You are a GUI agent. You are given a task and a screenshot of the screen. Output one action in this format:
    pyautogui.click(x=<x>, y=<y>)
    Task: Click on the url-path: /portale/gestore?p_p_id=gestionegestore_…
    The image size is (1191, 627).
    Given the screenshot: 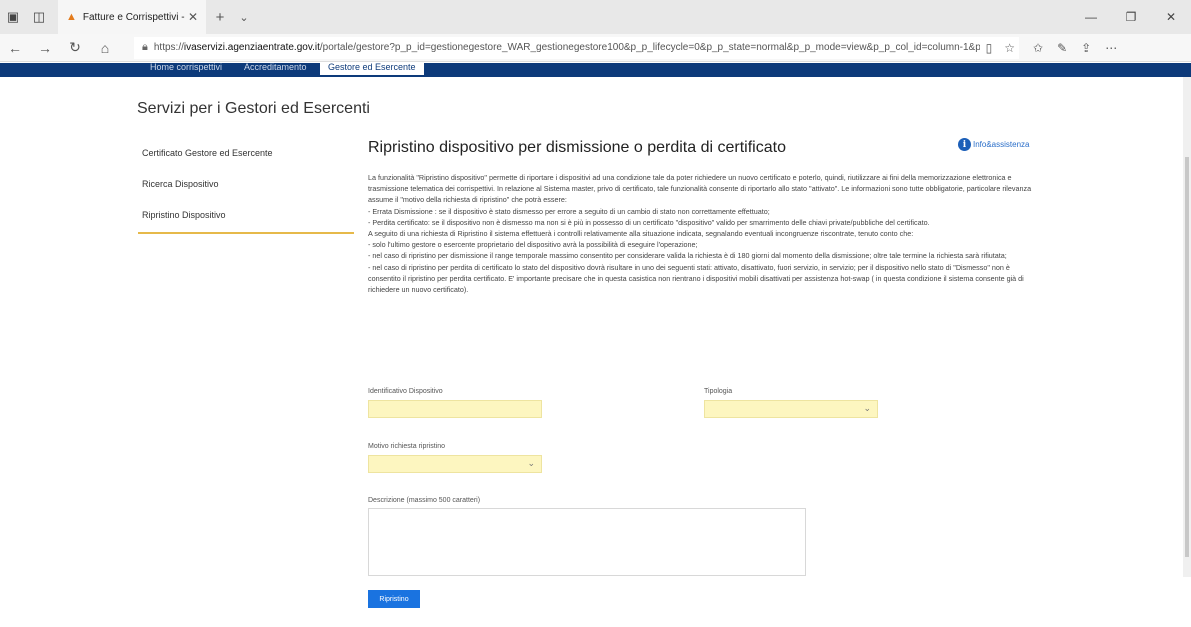 What is the action you would take?
    pyautogui.click(x=650, y=47)
    